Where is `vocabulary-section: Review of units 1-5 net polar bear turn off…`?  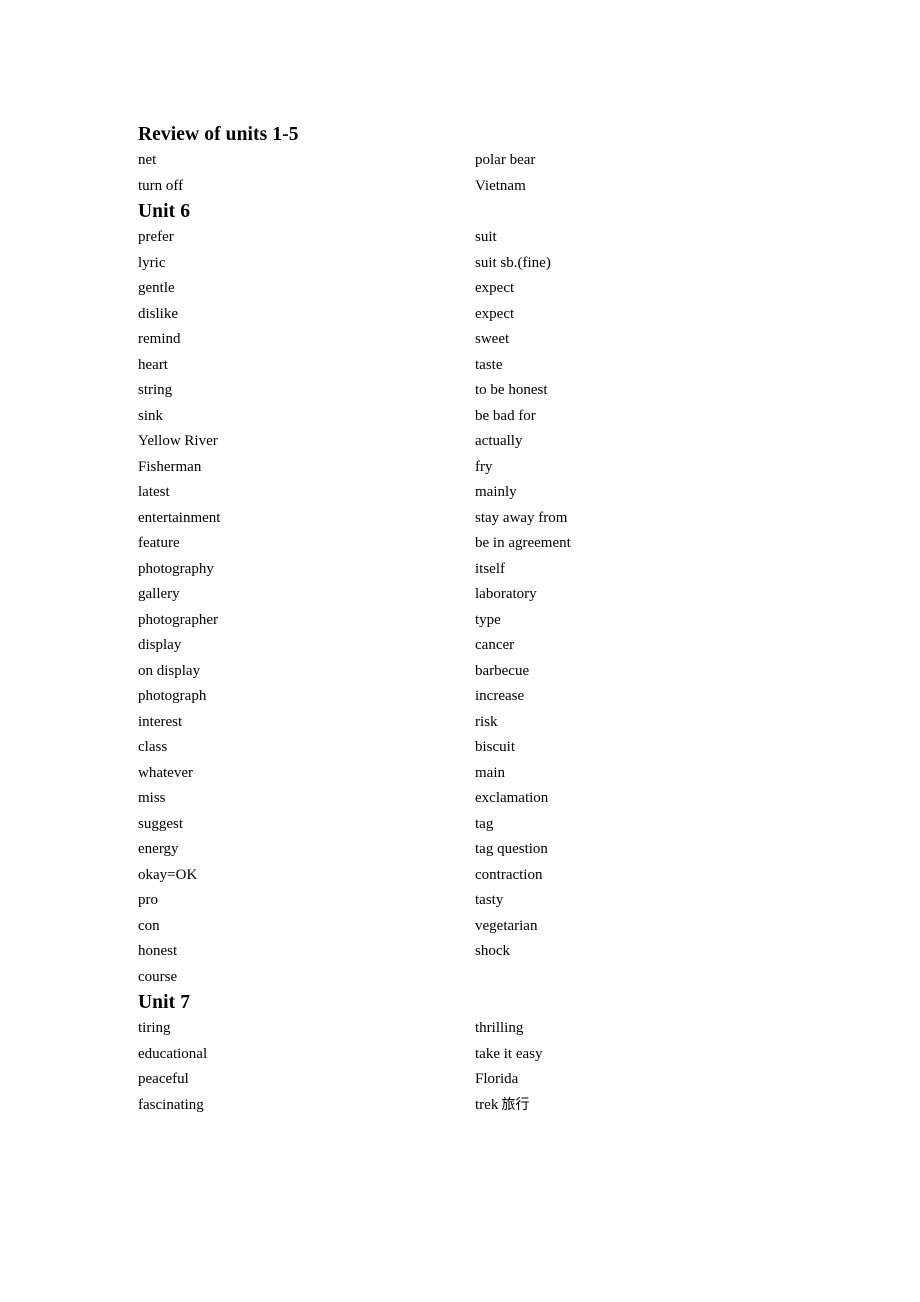 vocabulary-section: Review of units 1-5 net polar bear turn off… is located at coordinates (458, 160).